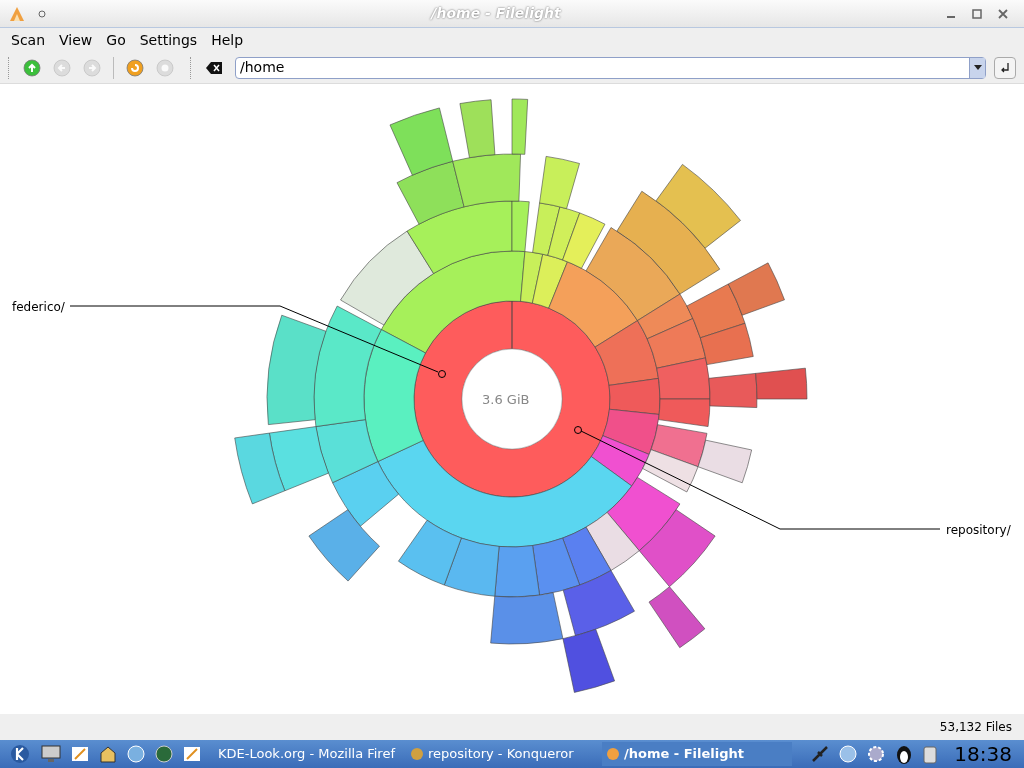 The width and height of the screenshot is (1024, 768). Describe the element at coordinates (697, 754) in the screenshot. I see `taskbar-task: /home - Filelight` at that location.